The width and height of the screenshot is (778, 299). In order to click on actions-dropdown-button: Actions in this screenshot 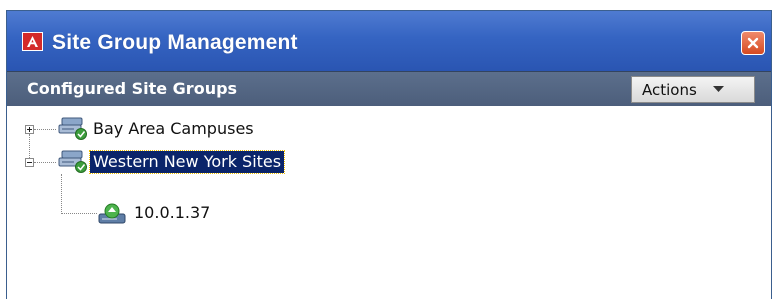, I will do `click(693, 89)`.